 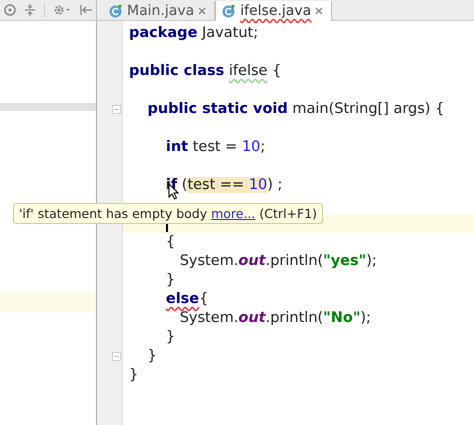 What do you see at coordinates (186, 299) in the screenshot?
I see `code-line: else{` at bounding box center [186, 299].